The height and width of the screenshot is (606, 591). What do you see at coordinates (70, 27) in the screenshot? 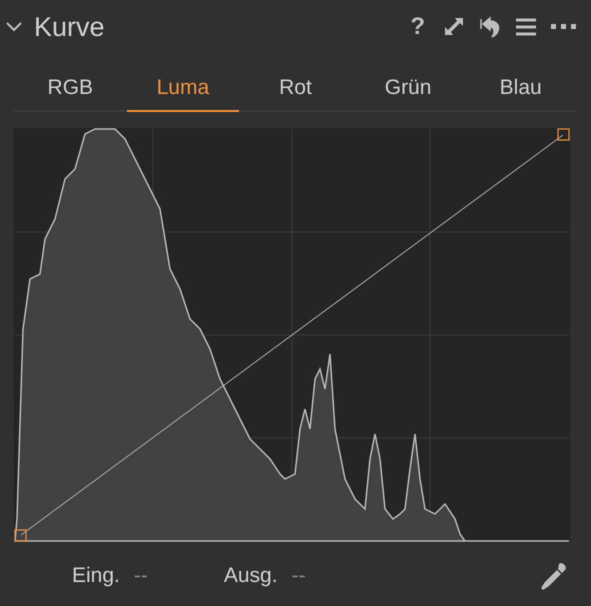
I see `panel-title: Kurve` at bounding box center [70, 27].